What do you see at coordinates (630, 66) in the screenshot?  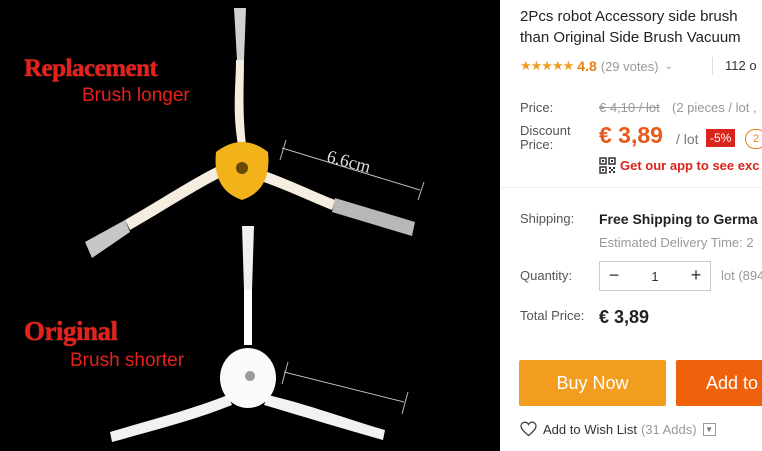 I see `votes-count: (29 votes)` at bounding box center [630, 66].